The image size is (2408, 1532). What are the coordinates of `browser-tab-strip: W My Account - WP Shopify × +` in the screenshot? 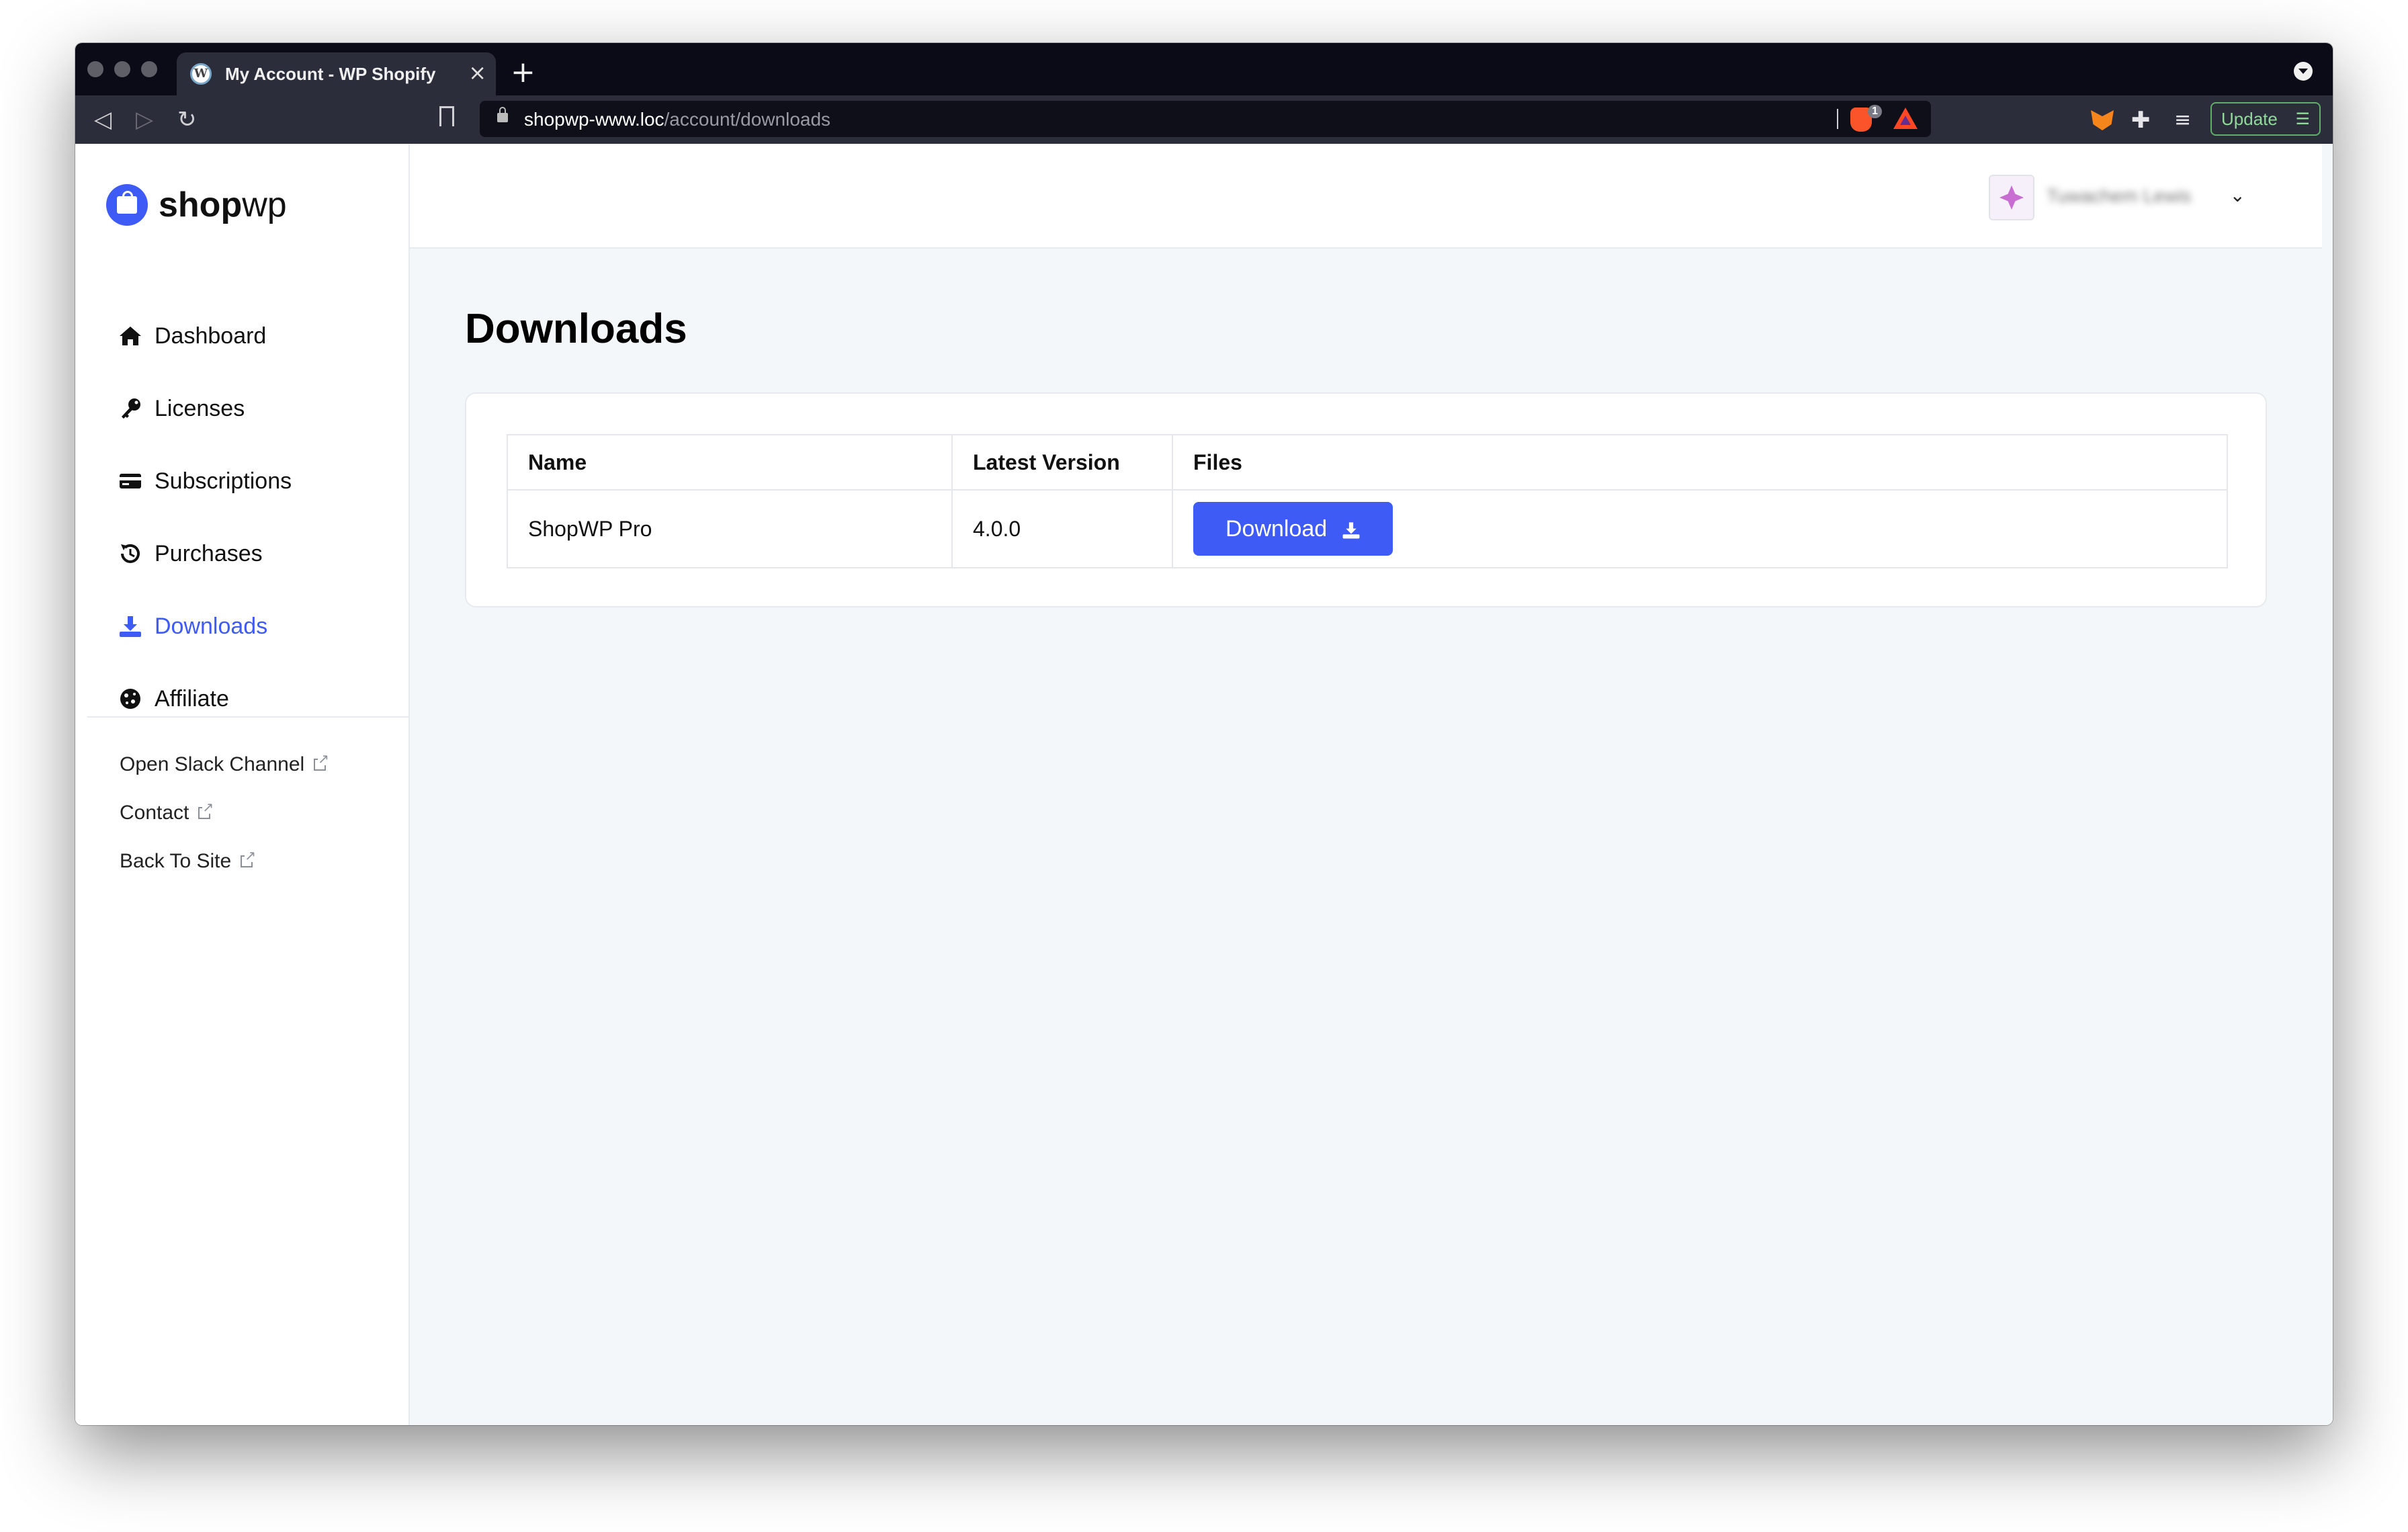 It's located at (1204, 69).